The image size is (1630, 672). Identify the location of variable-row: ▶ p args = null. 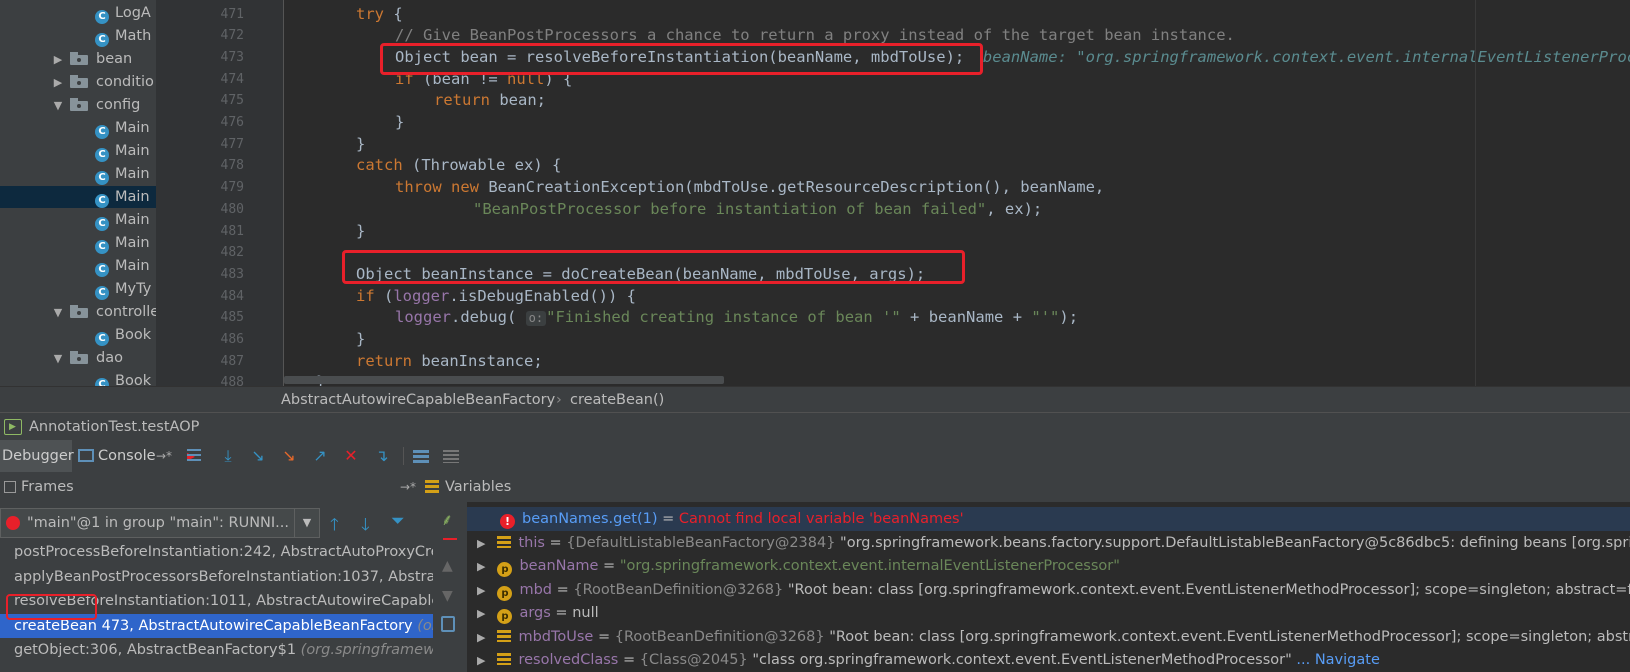
(1048, 613).